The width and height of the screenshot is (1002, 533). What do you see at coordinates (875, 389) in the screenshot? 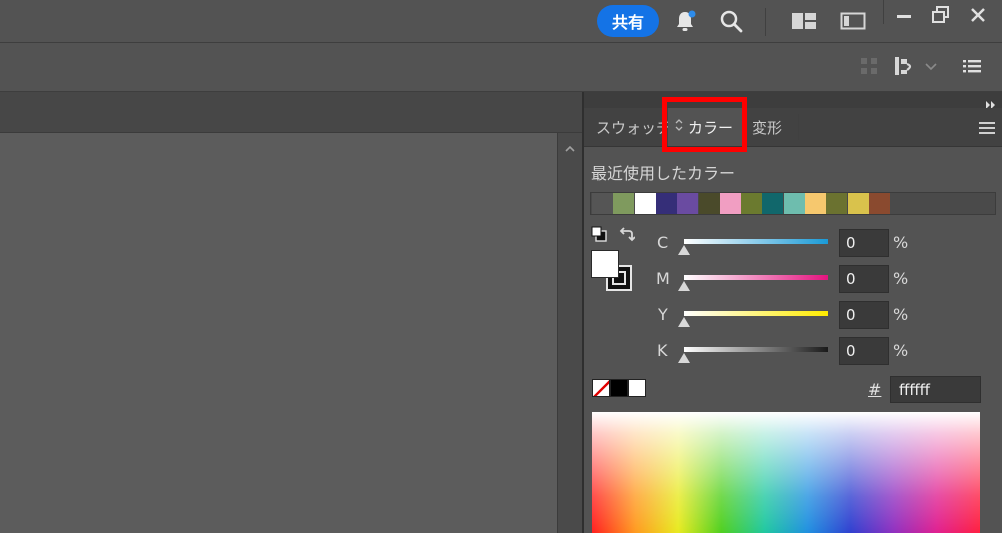
I see `hex-symbol: #` at bounding box center [875, 389].